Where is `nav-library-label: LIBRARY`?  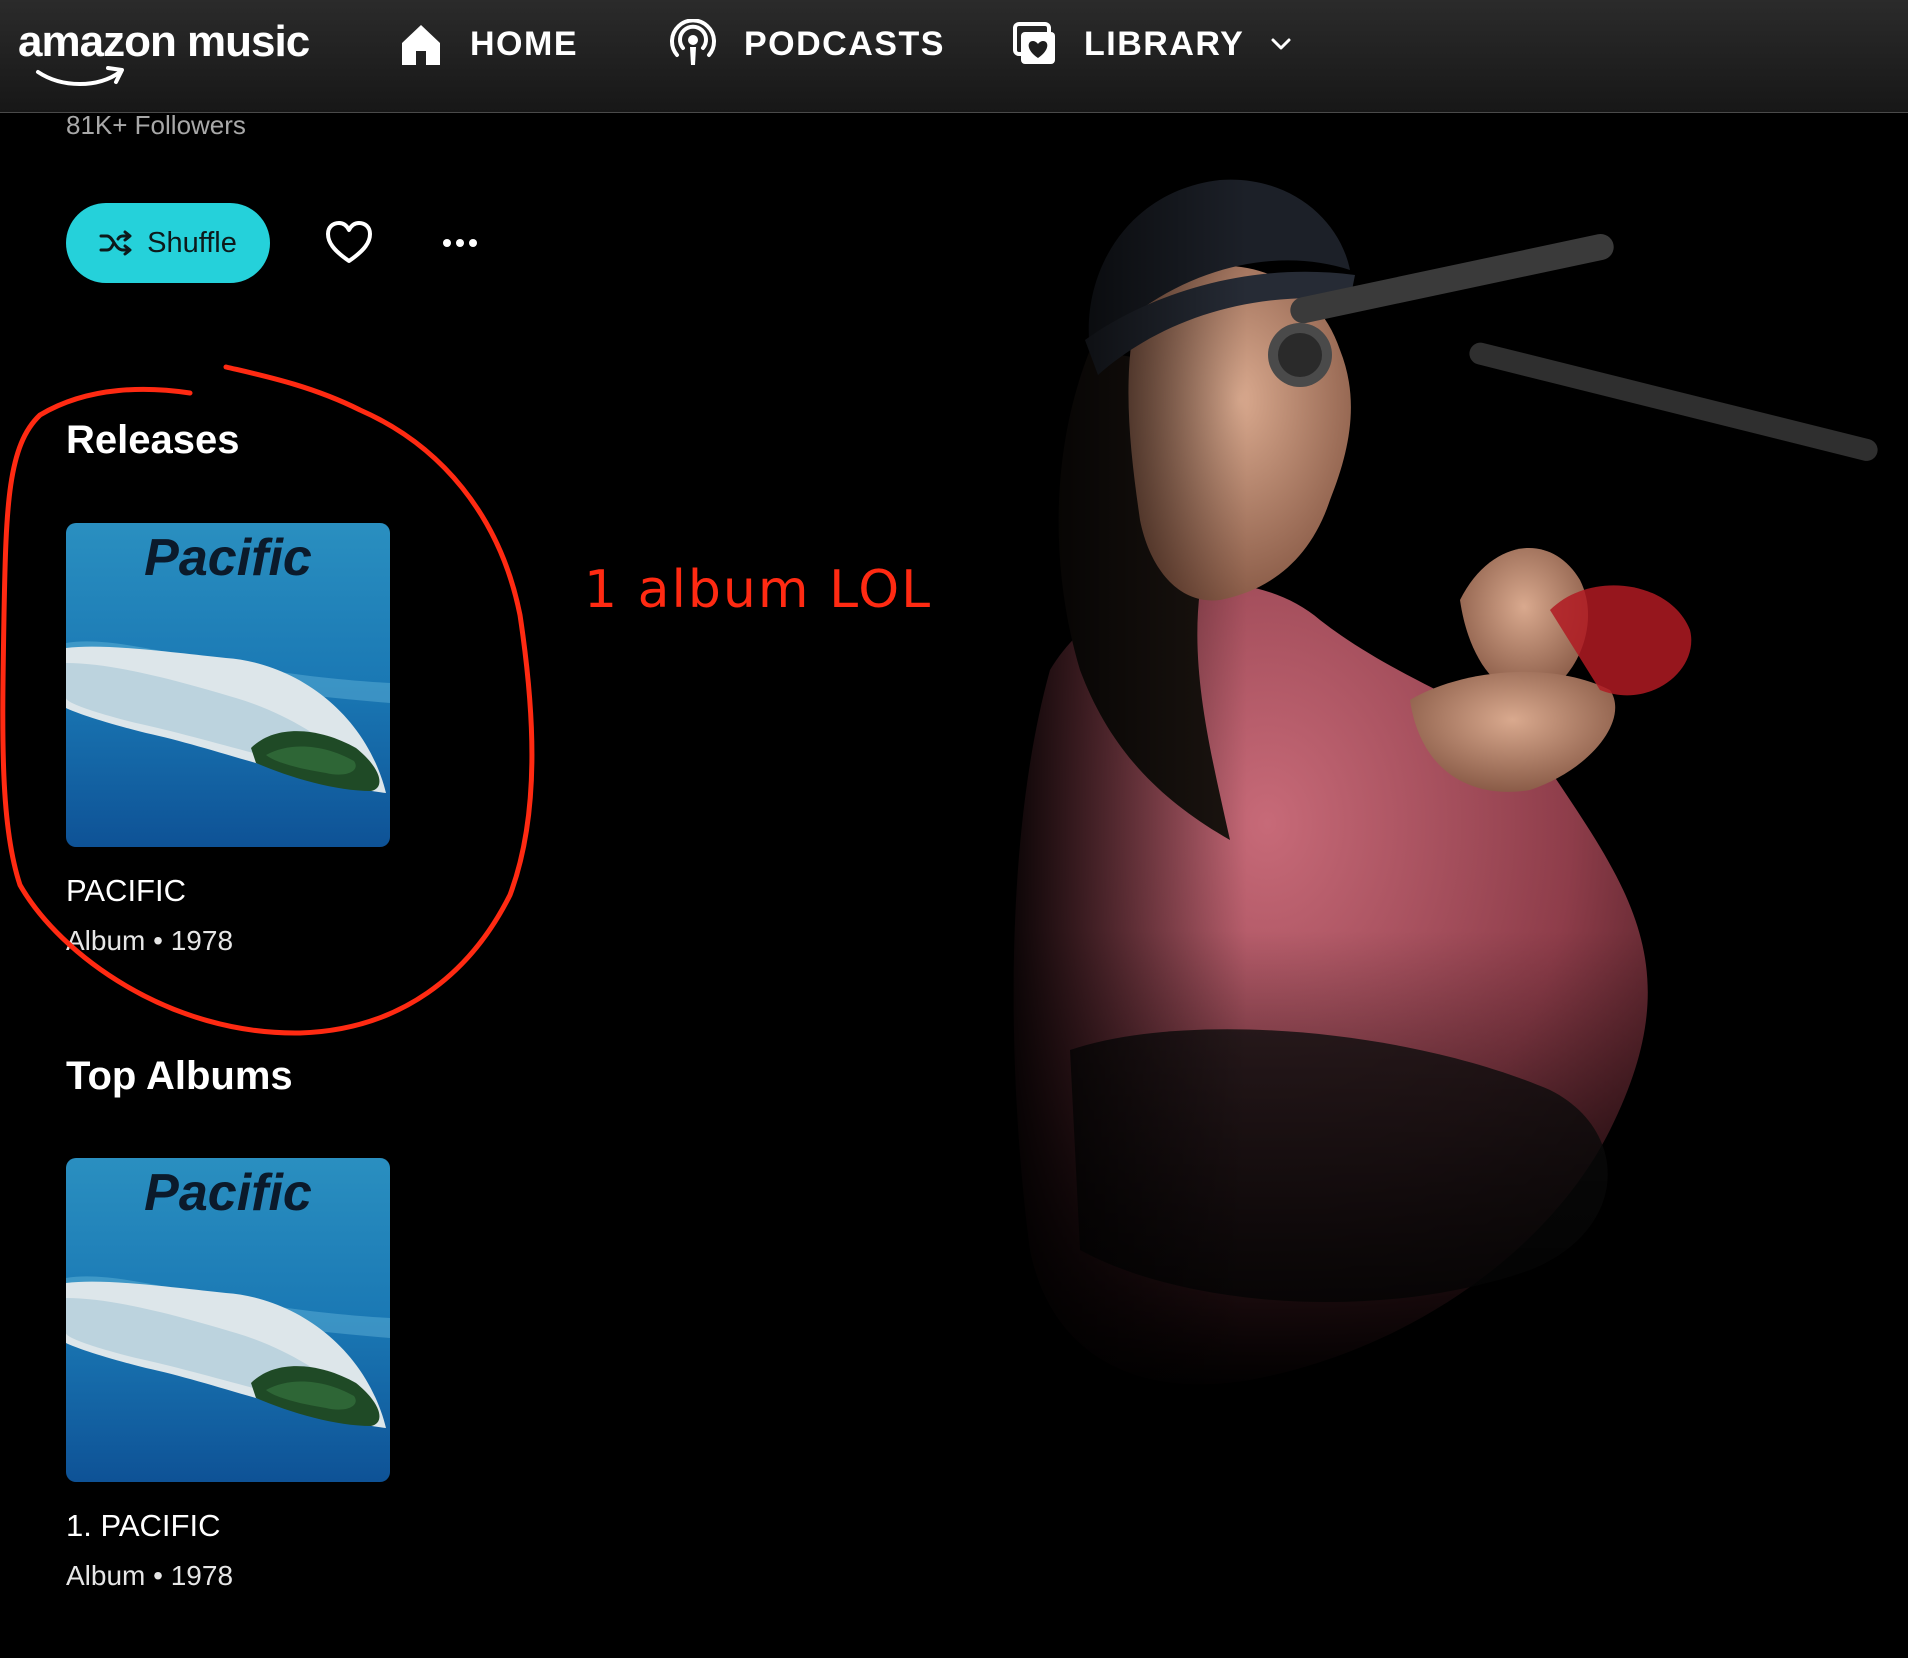
nav-library-label: LIBRARY is located at coordinates (1164, 43).